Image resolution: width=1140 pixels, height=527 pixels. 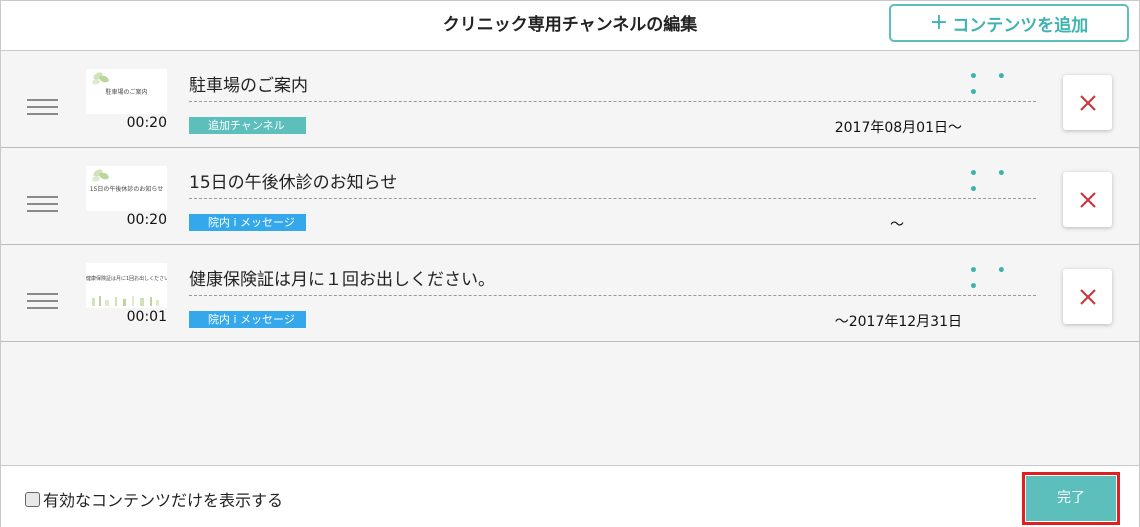 What do you see at coordinates (248, 86) in the screenshot?
I see `content-title: 駐車場のご案内` at bounding box center [248, 86].